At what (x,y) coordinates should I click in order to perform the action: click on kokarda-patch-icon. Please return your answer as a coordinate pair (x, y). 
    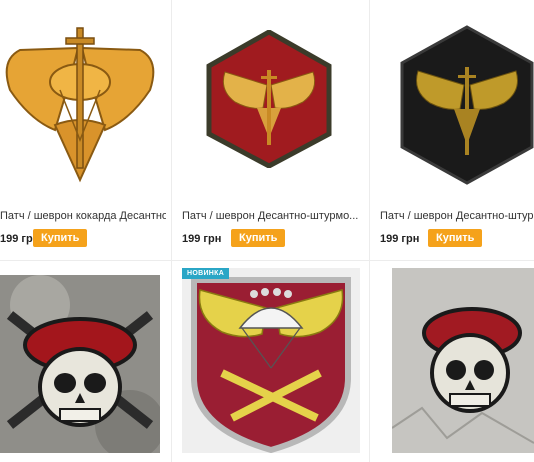
    Looking at the image, I should click on (80, 105).